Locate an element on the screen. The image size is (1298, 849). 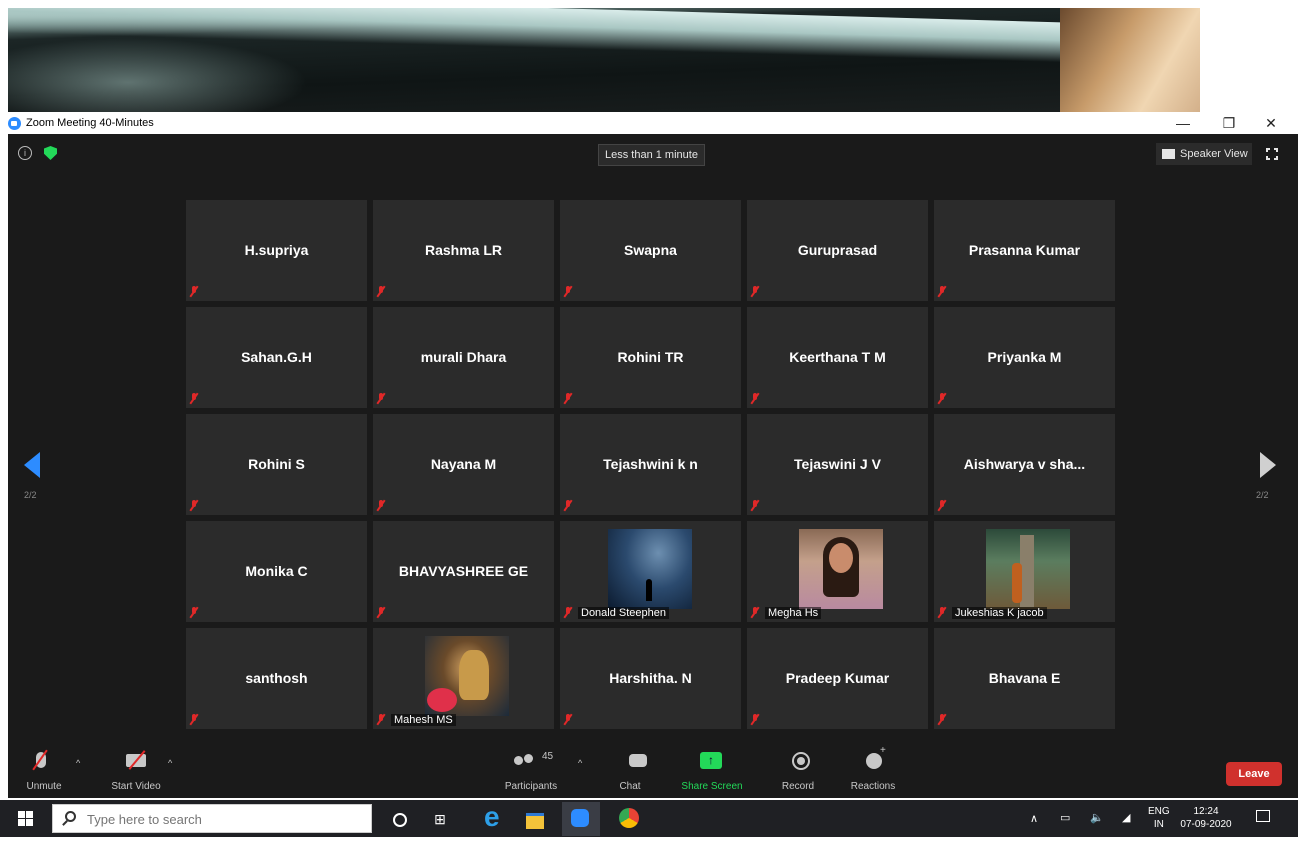
participant-name: Keerthana T M is located at coordinates (837, 357).